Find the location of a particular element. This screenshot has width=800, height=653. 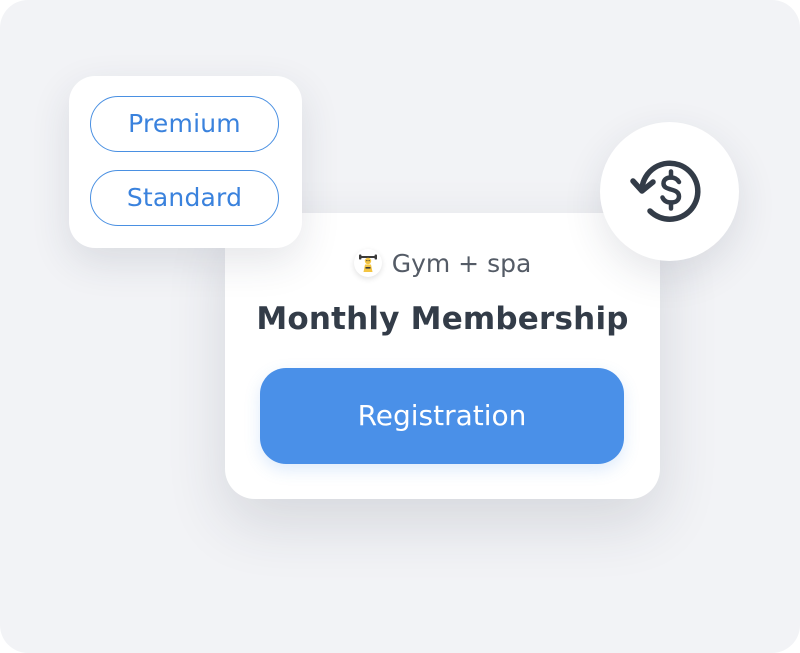

brand-row: Gym + spa is located at coordinates (442, 263).